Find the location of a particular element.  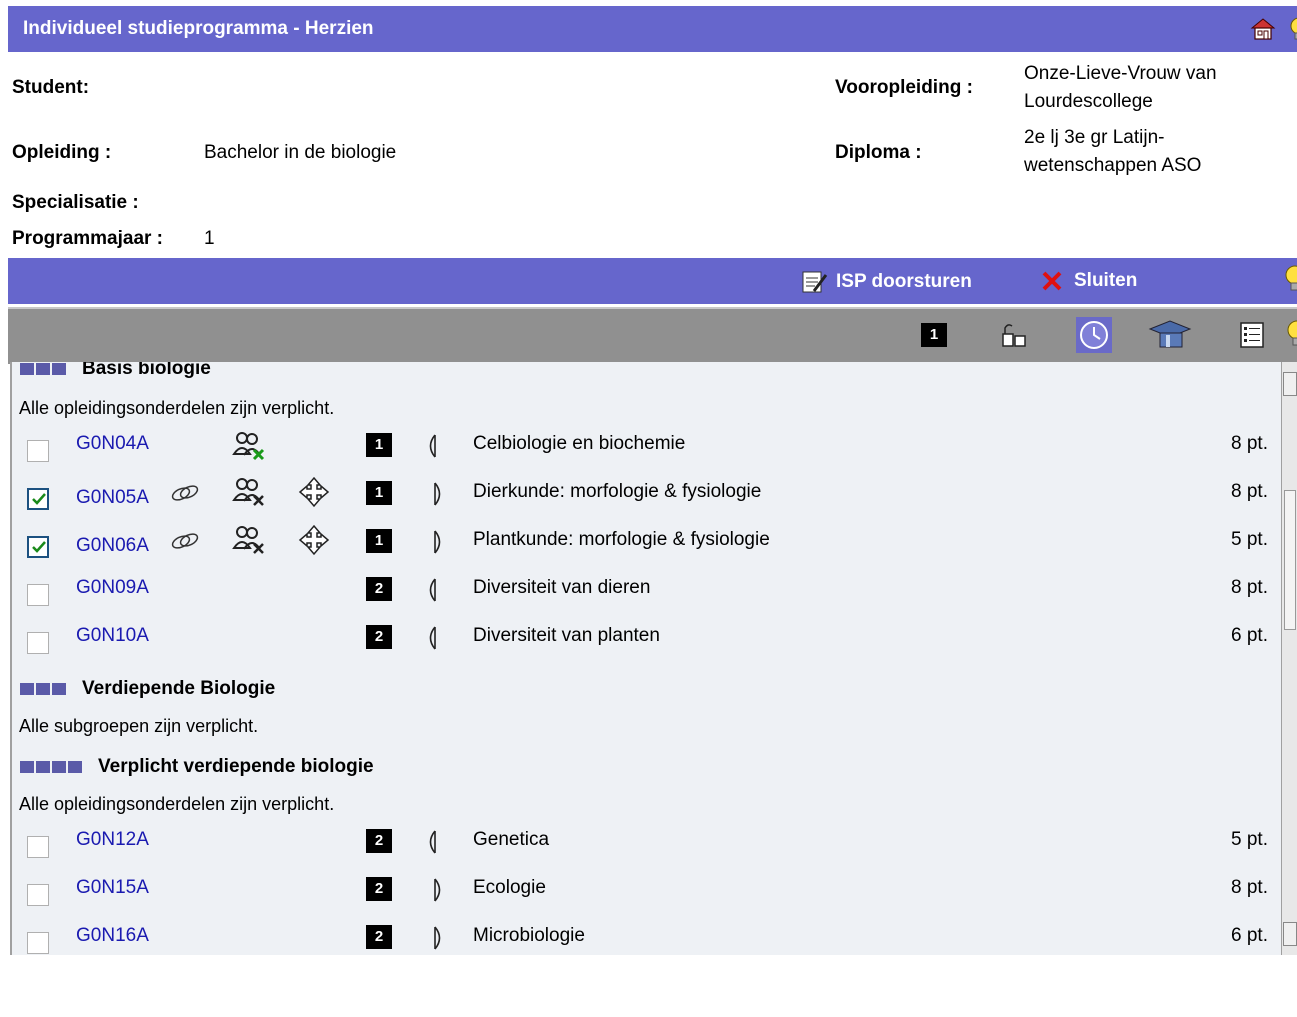

programmajaar-label: Programmajaar : is located at coordinates (88, 238).